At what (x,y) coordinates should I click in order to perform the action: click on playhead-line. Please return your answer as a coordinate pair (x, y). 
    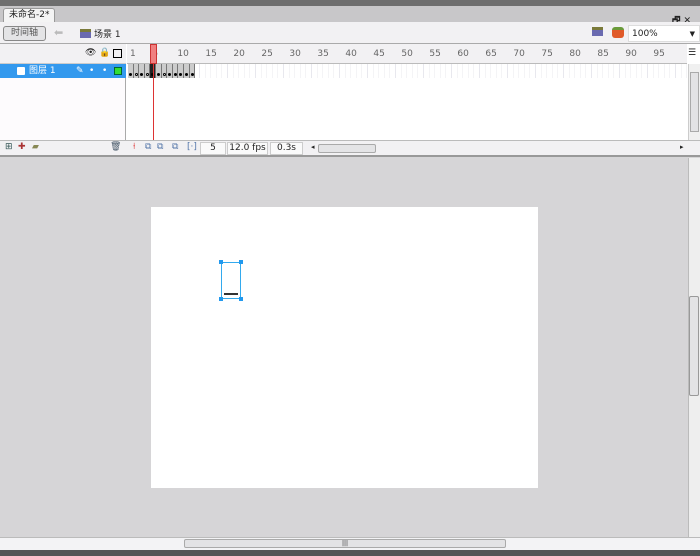
    Looking at the image, I should click on (153, 102).